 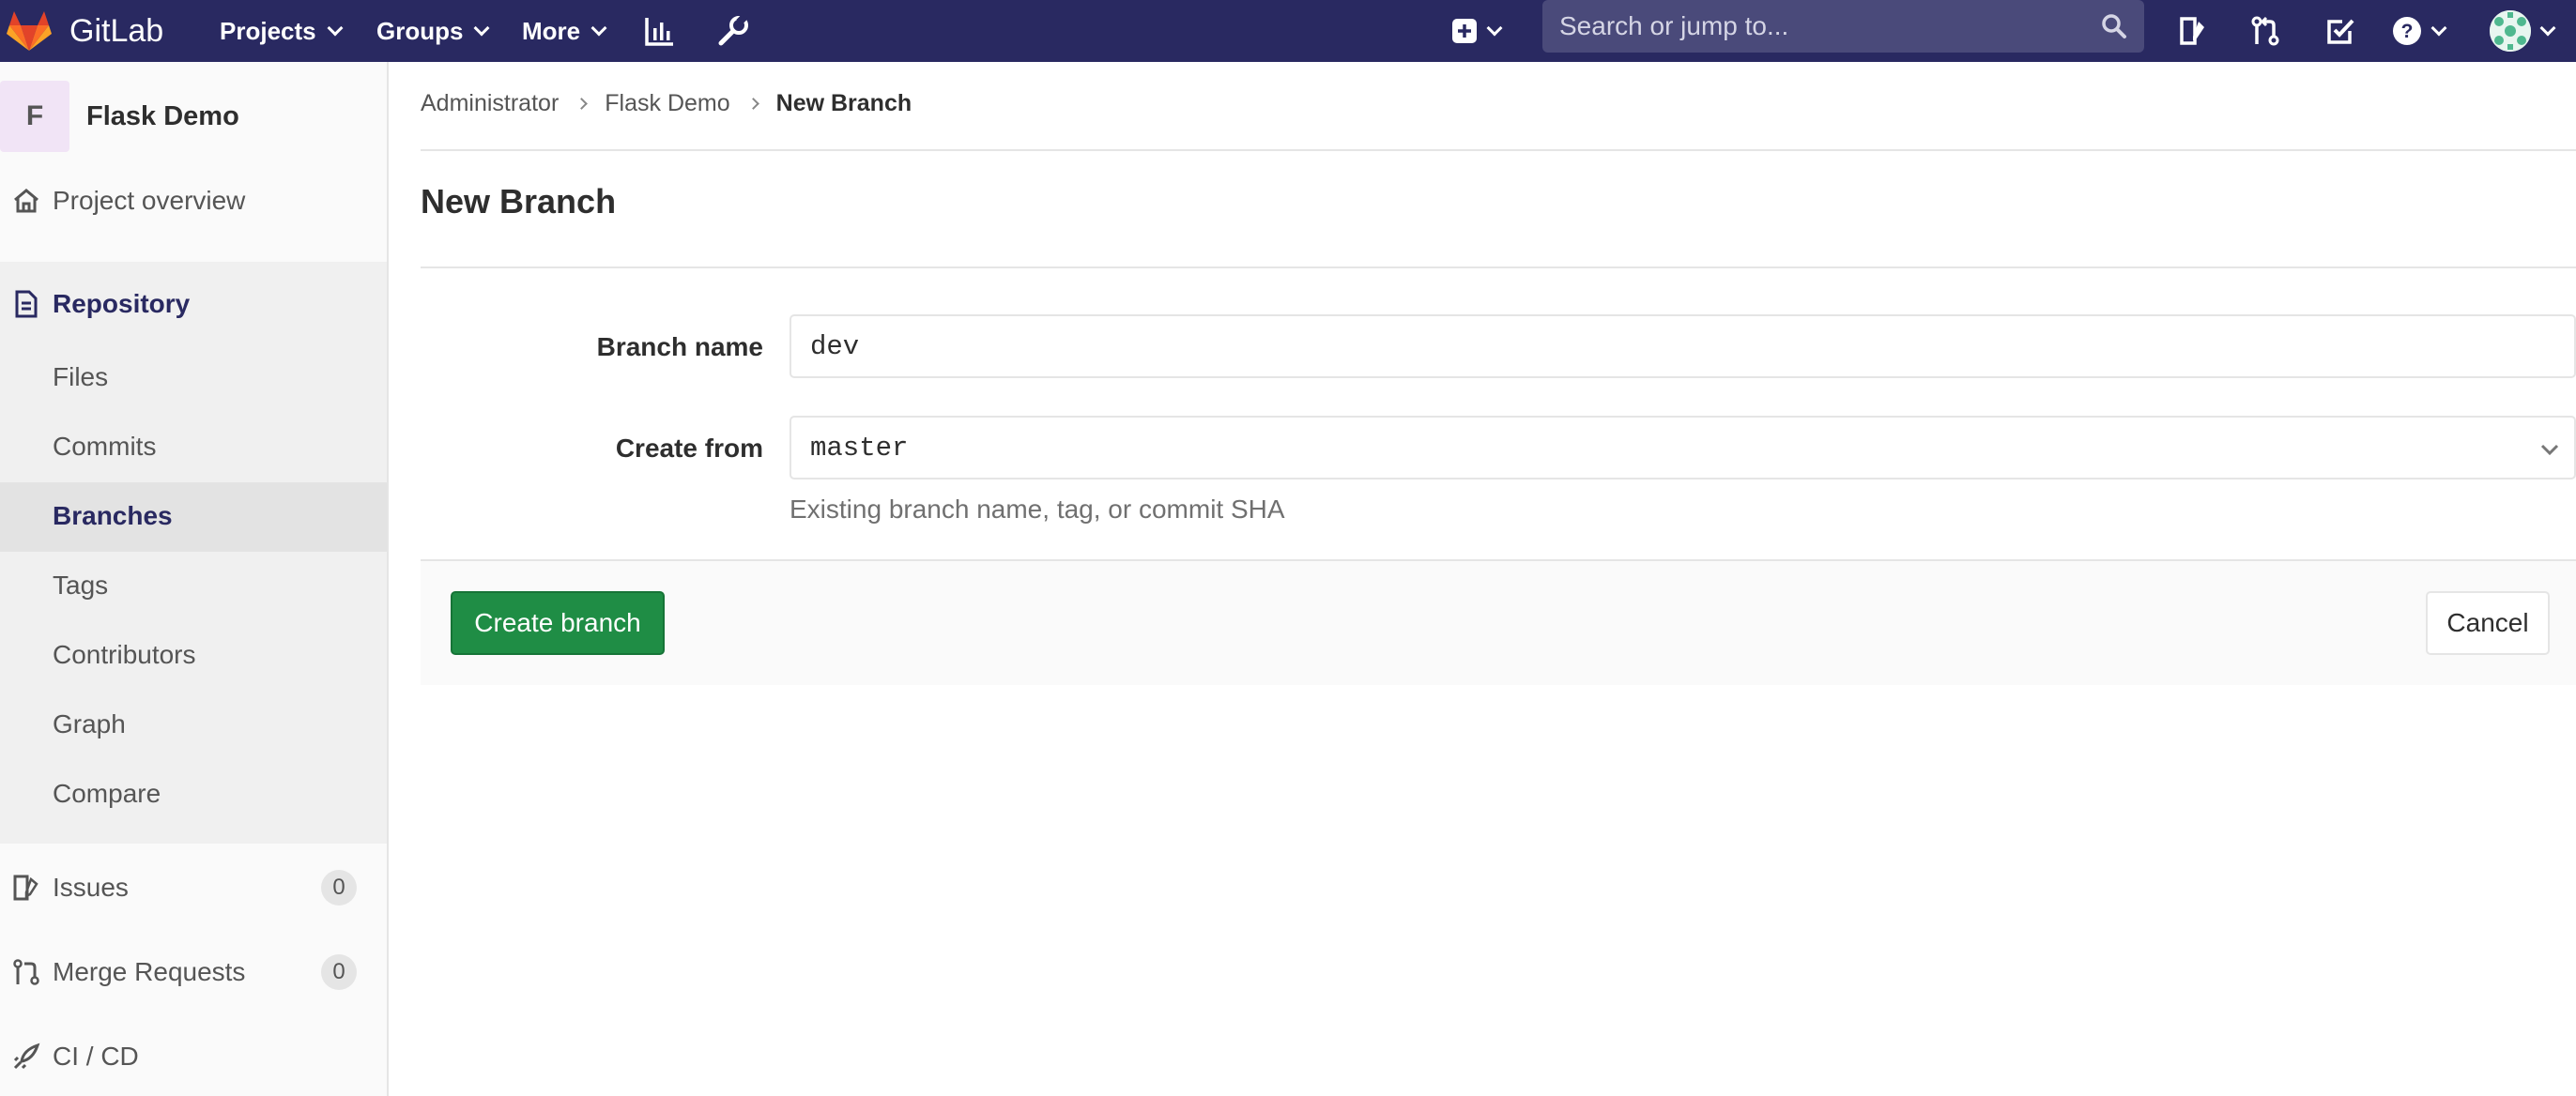 I want to click on sidebar-subitem-contributors: Contributors, so click(x=125, y=655).